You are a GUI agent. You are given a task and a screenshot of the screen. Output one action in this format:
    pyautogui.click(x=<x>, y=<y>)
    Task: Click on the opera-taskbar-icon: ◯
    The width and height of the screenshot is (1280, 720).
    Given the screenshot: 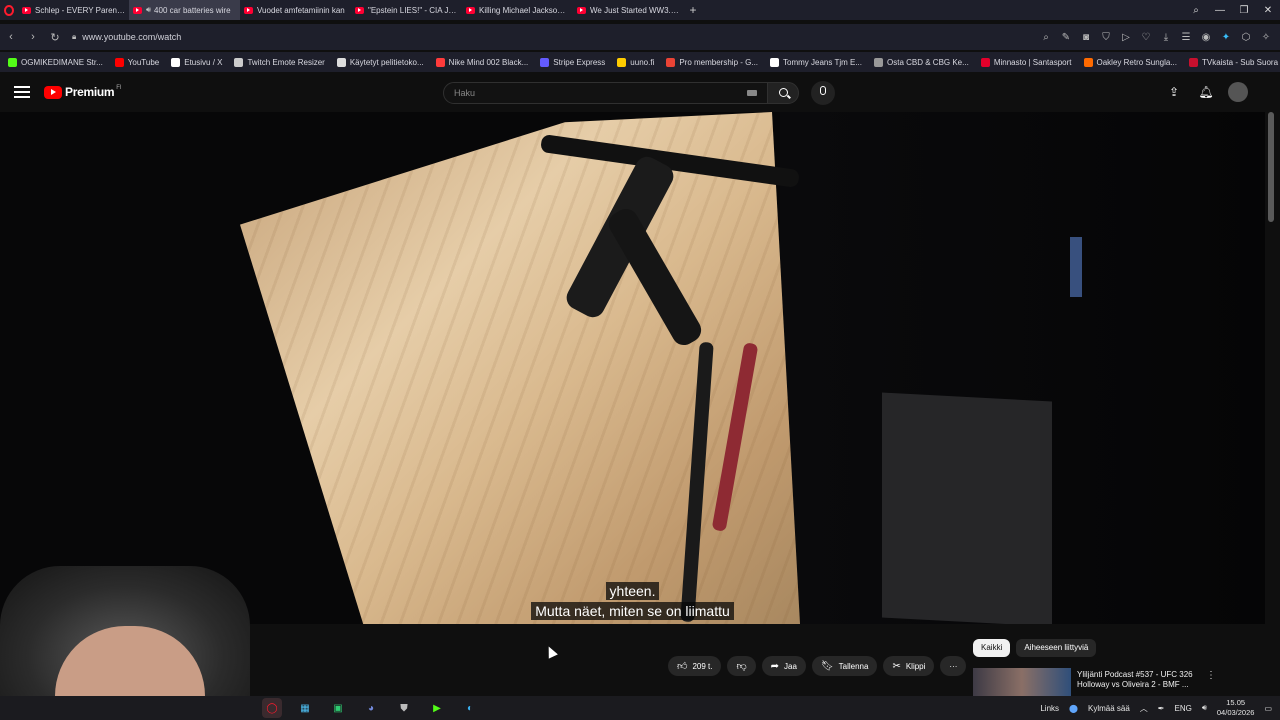 What is the action you would take?
    pyautogui.click(x=272, y=708)
    